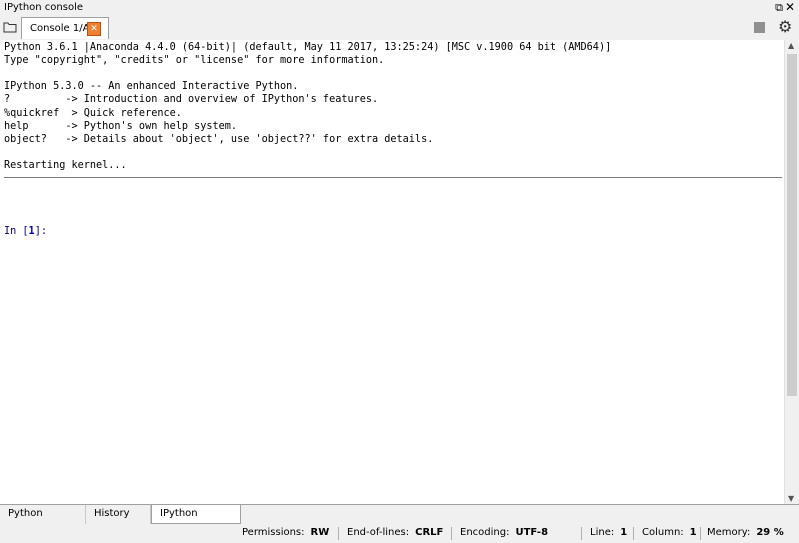 The image size is (799, 543). I want to click on line-value: 1, so click(624, 532).